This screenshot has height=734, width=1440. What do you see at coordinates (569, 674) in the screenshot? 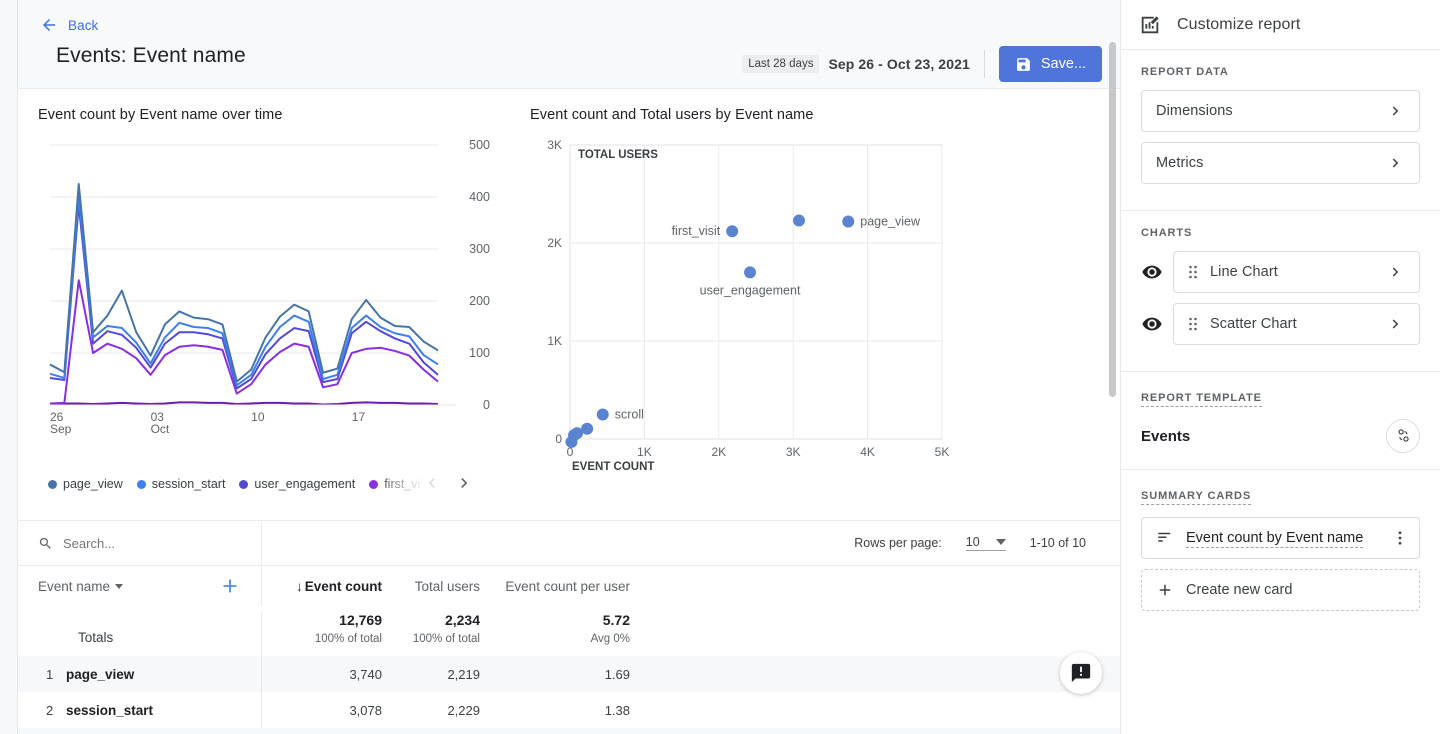
I see `table-row: 1 page_view 3,740 2,219 1.69` at bounding box center [569, 674].